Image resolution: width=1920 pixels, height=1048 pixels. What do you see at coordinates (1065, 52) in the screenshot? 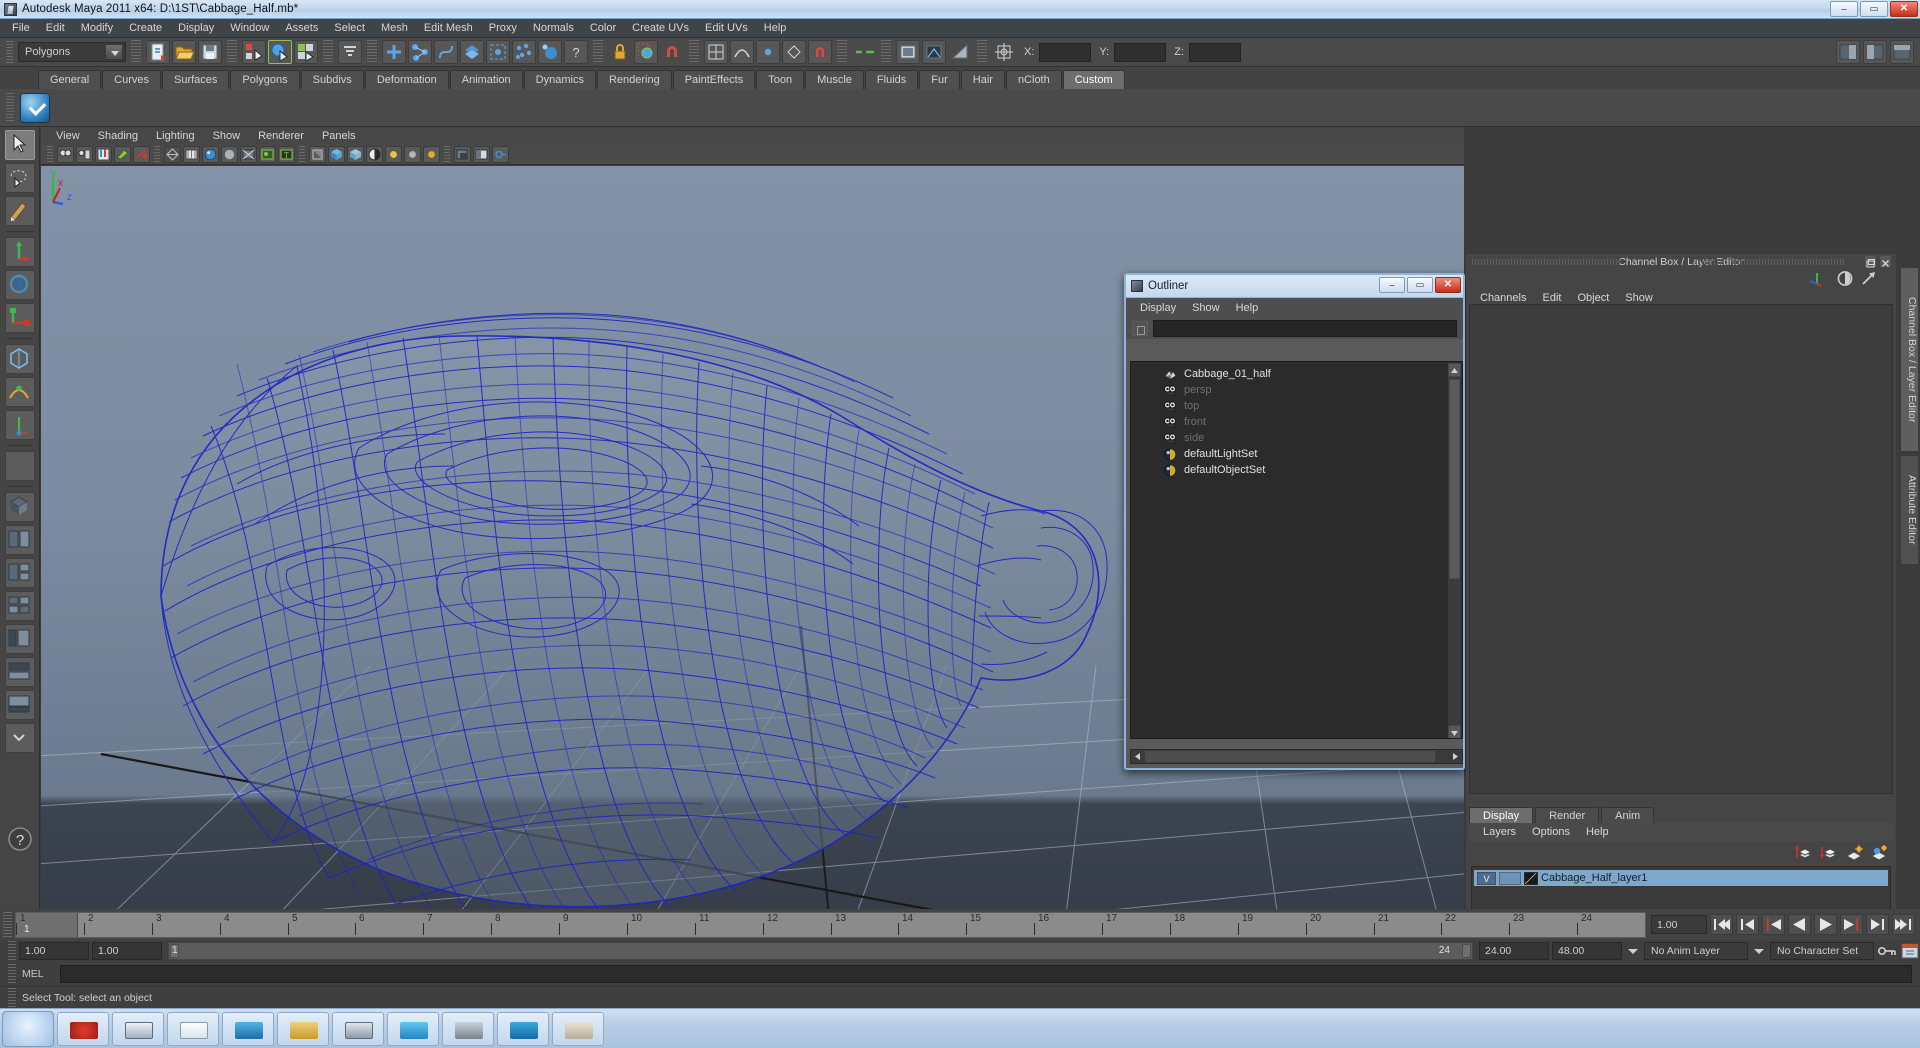
I see `x-field` at bounding box center [1065, 52].